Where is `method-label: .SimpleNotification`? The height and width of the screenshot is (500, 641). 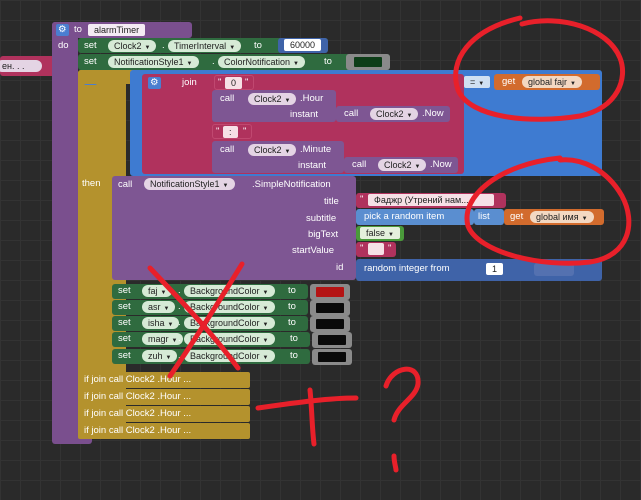 method-label: .SimpleNotification is located at coordinates (291, 184).